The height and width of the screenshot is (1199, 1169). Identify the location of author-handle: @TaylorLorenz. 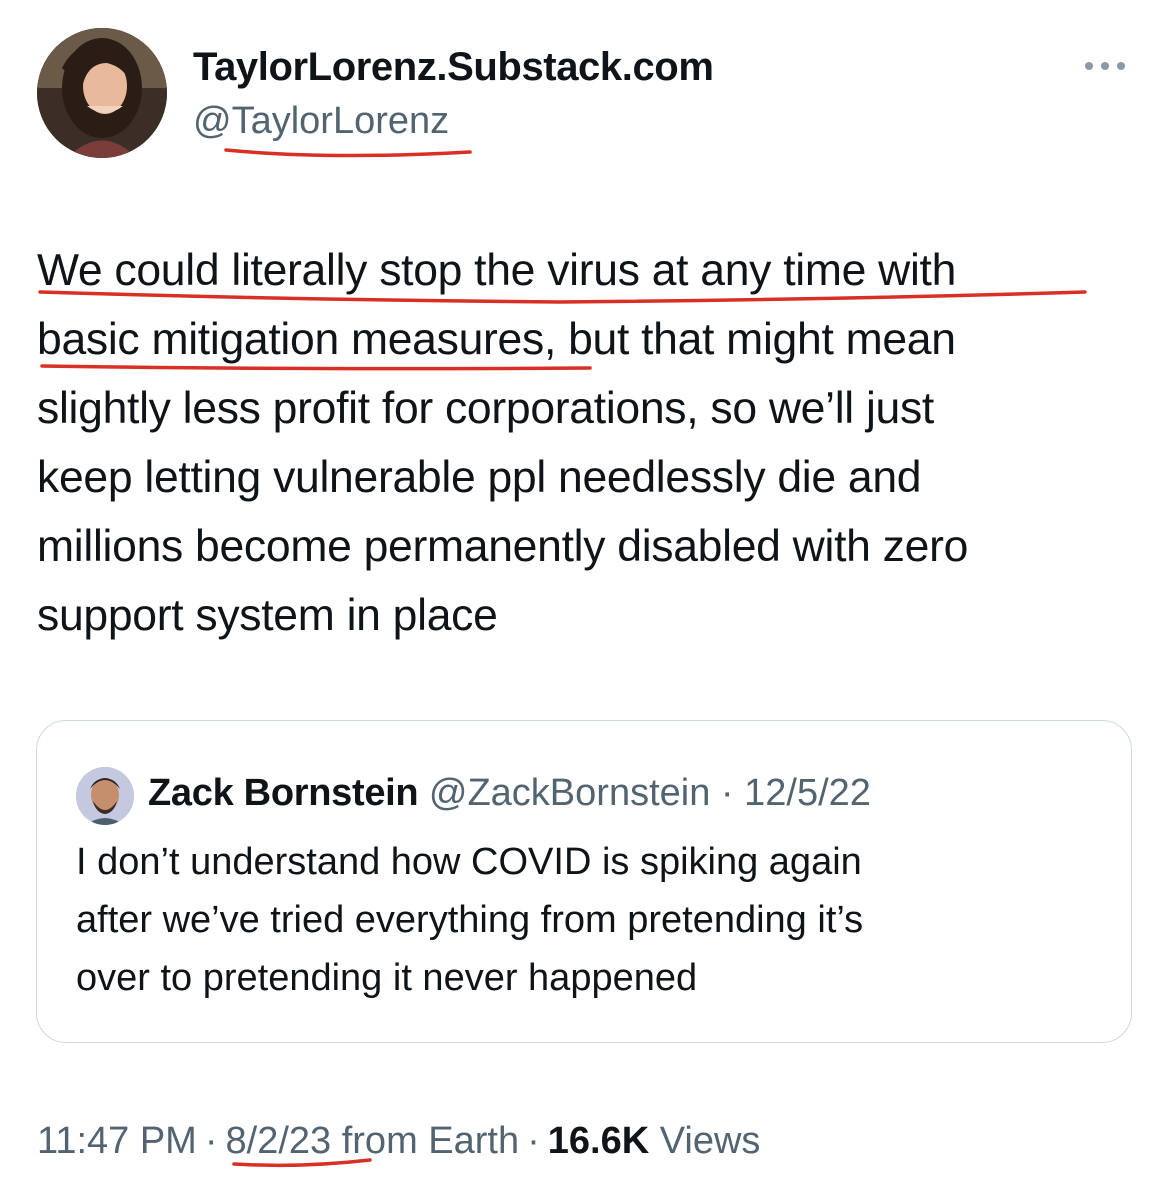
(321, 121).